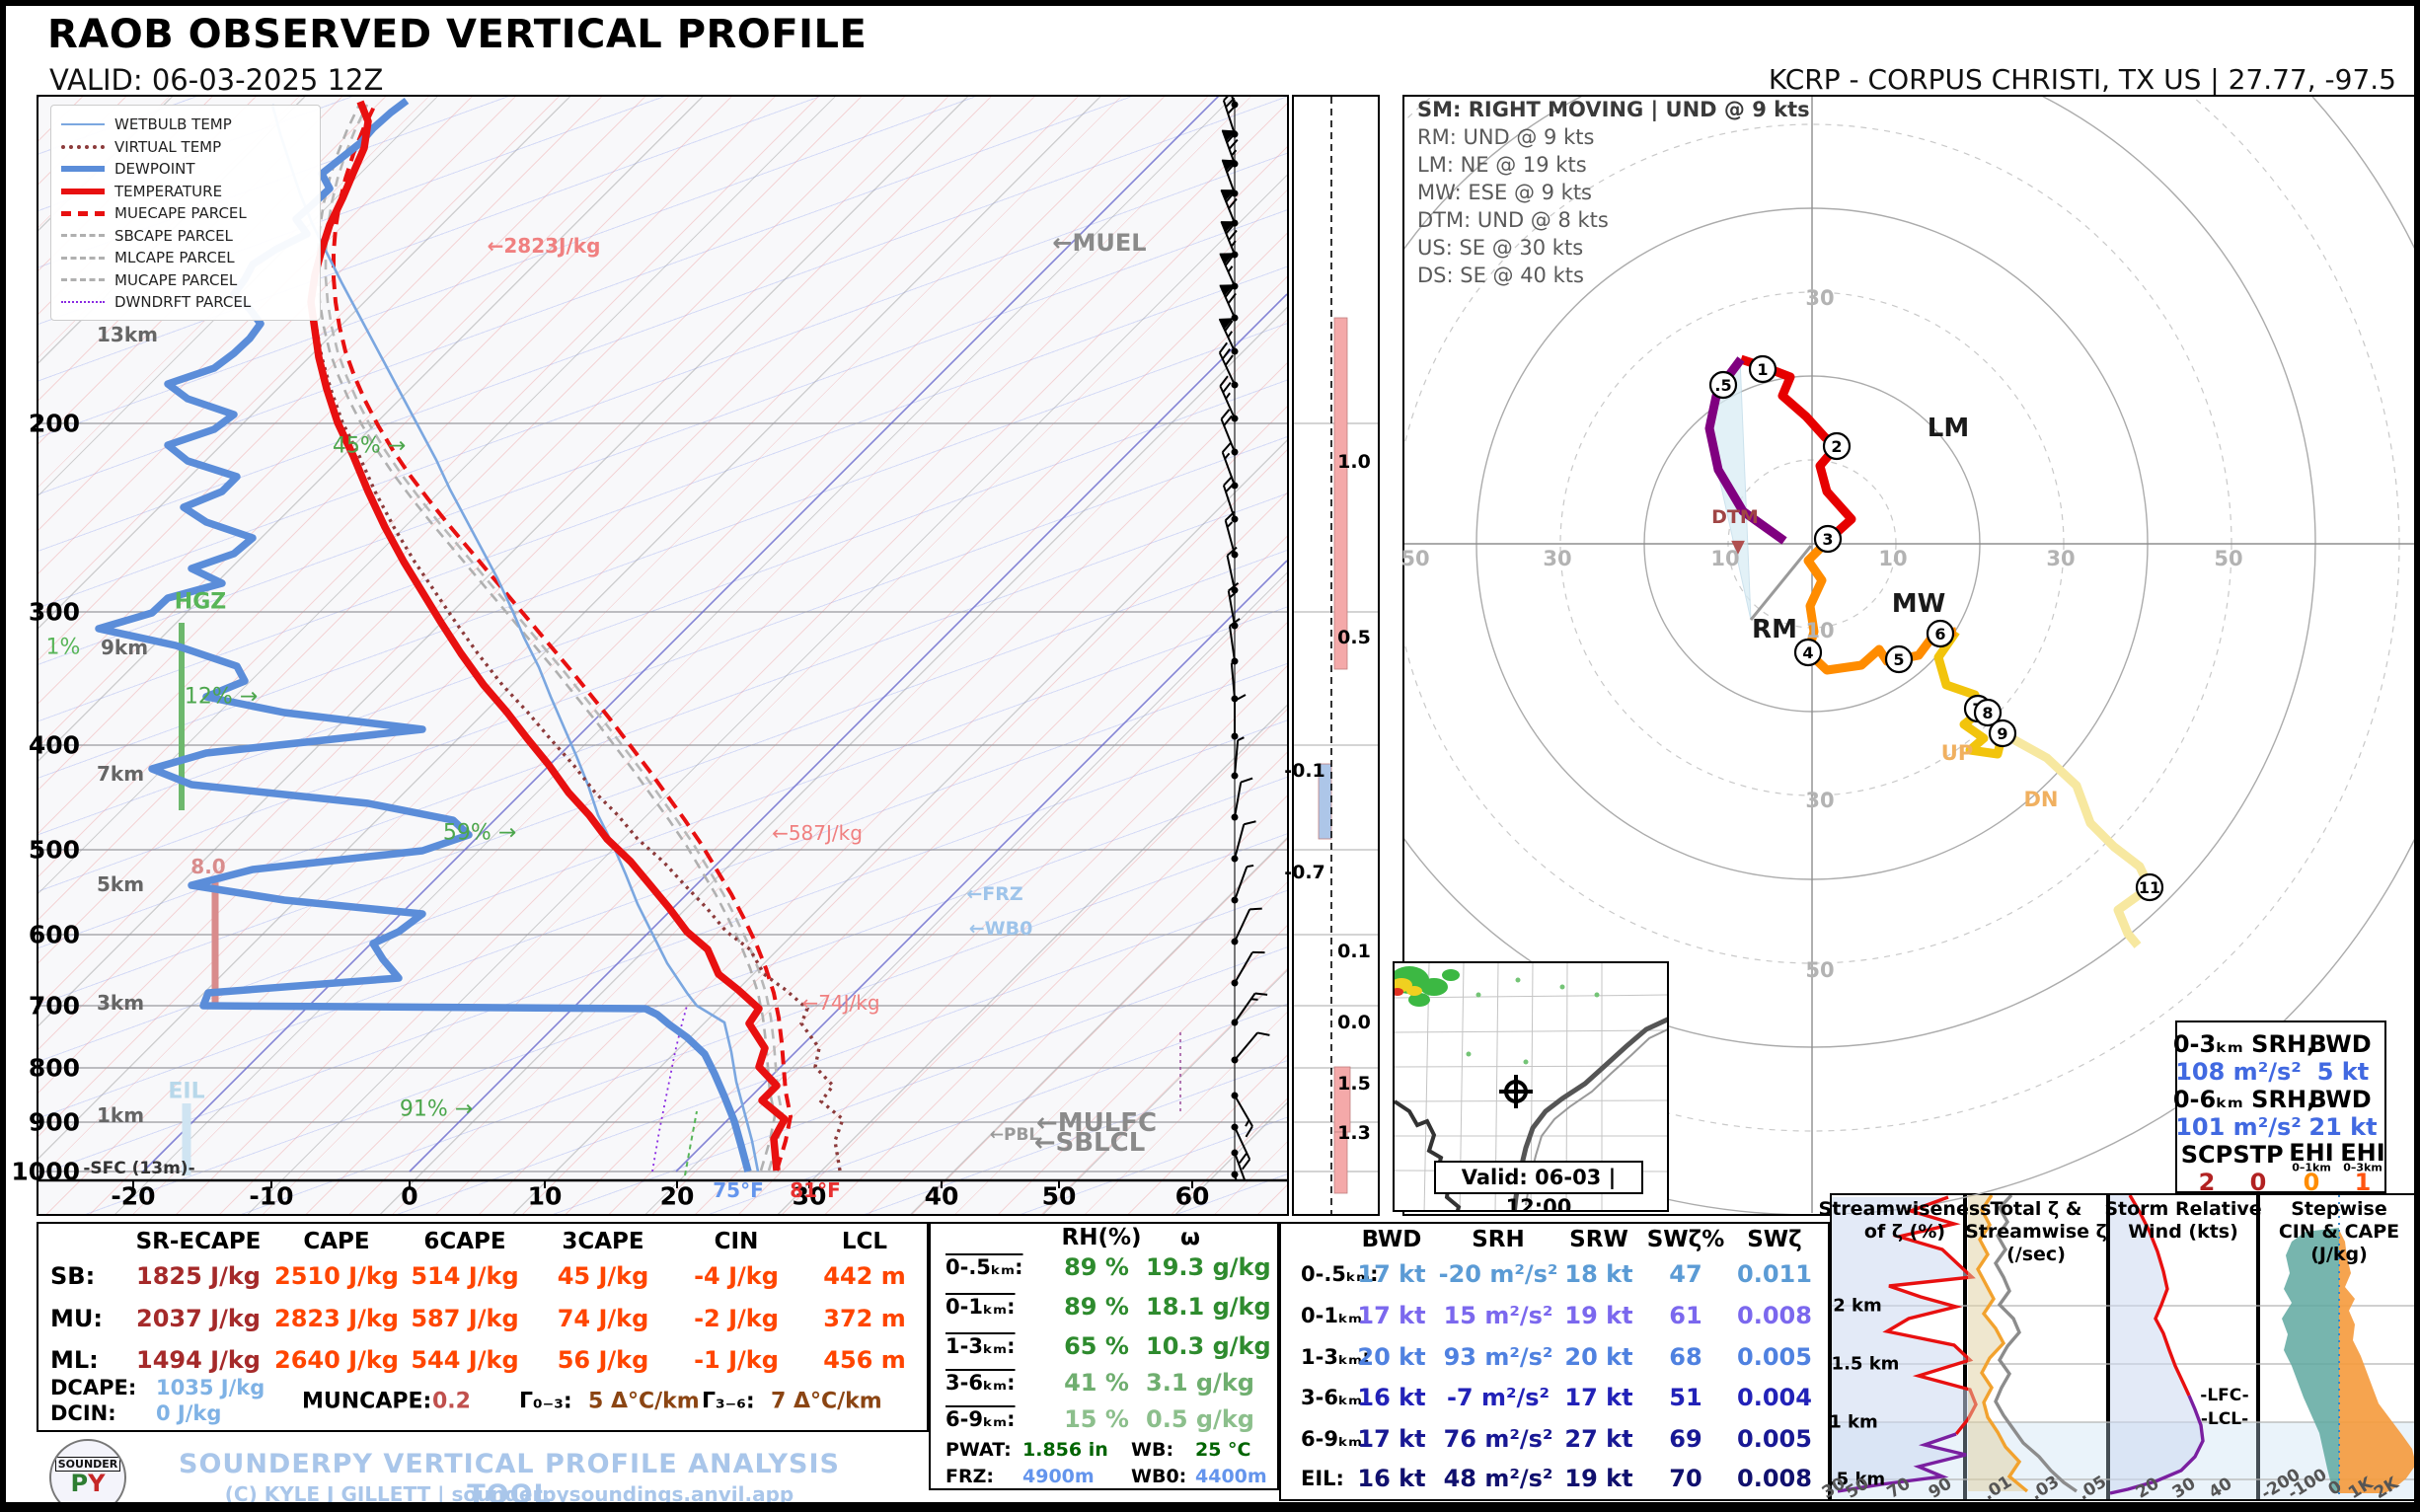 This screenshot has width=2420, height=1512. Describe the element at coordinates (54, 423) in the screenshot. I see `pressure-label: 200` at that location.